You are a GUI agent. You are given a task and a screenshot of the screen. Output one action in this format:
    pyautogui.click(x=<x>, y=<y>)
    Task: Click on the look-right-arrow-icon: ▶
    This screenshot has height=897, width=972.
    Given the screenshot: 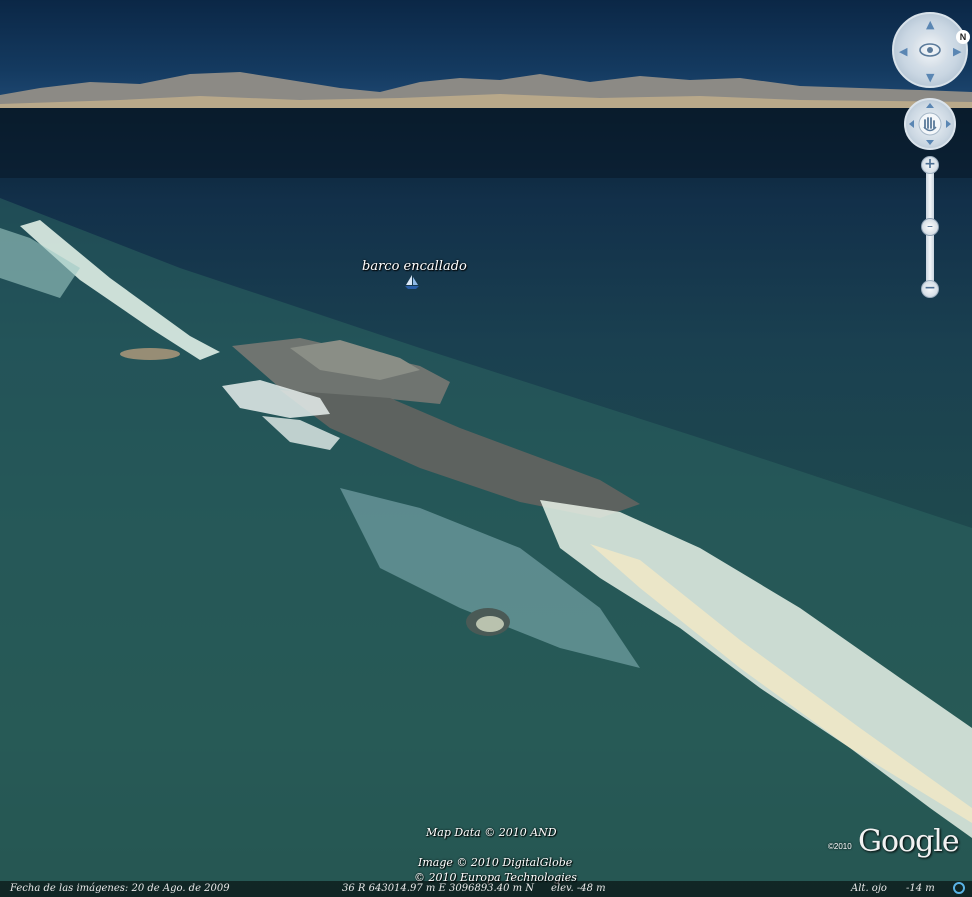 What is the action you would take?
    pyautogui.click(x=957, y=51)
    